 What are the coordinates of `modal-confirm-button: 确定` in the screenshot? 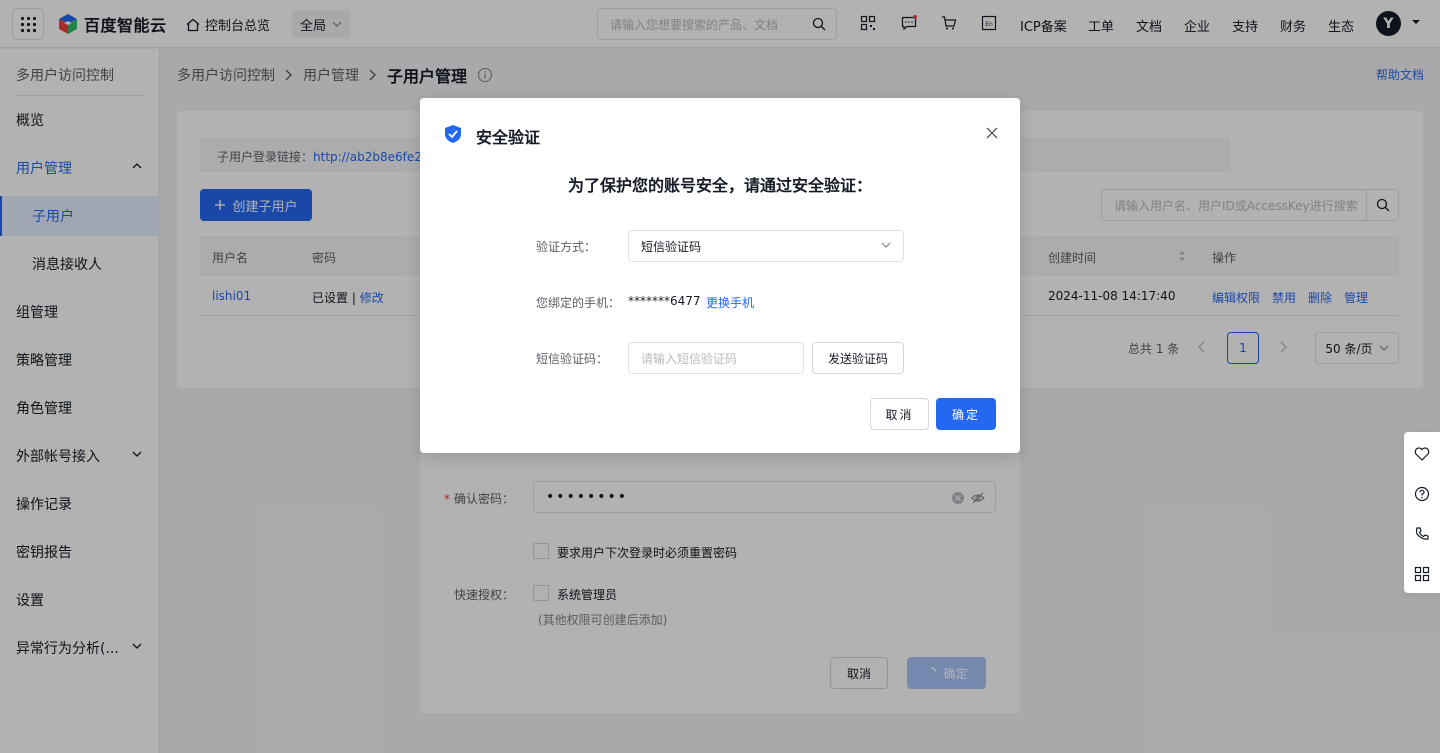 It's located at (966, 414).